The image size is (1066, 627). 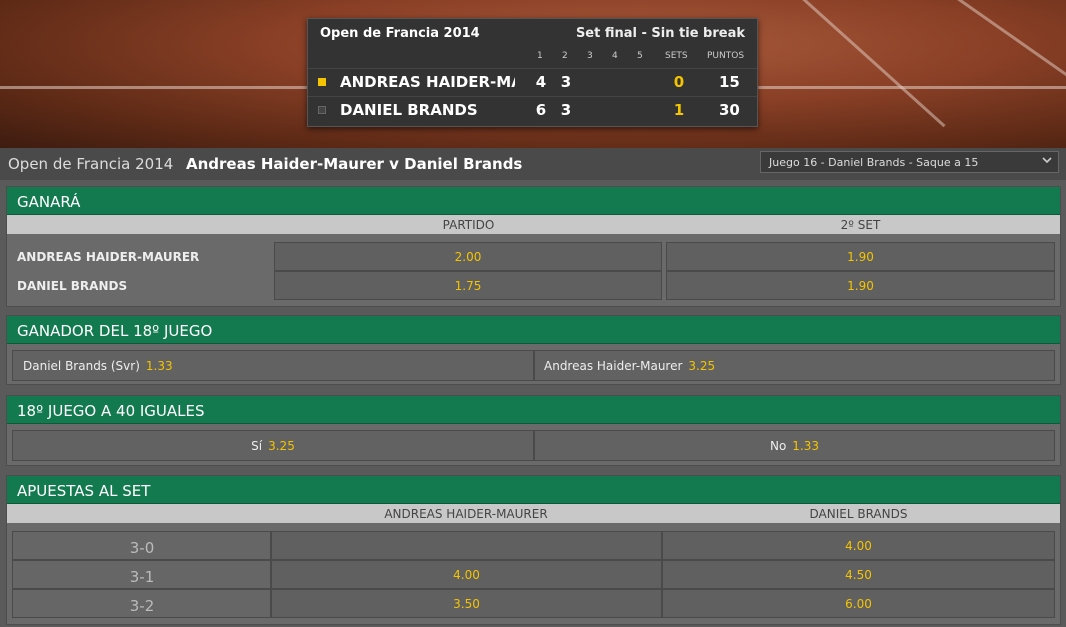 I want to click on odds-button: Andreas Haider-Maurer 3.25, so click(x=794, y=365).